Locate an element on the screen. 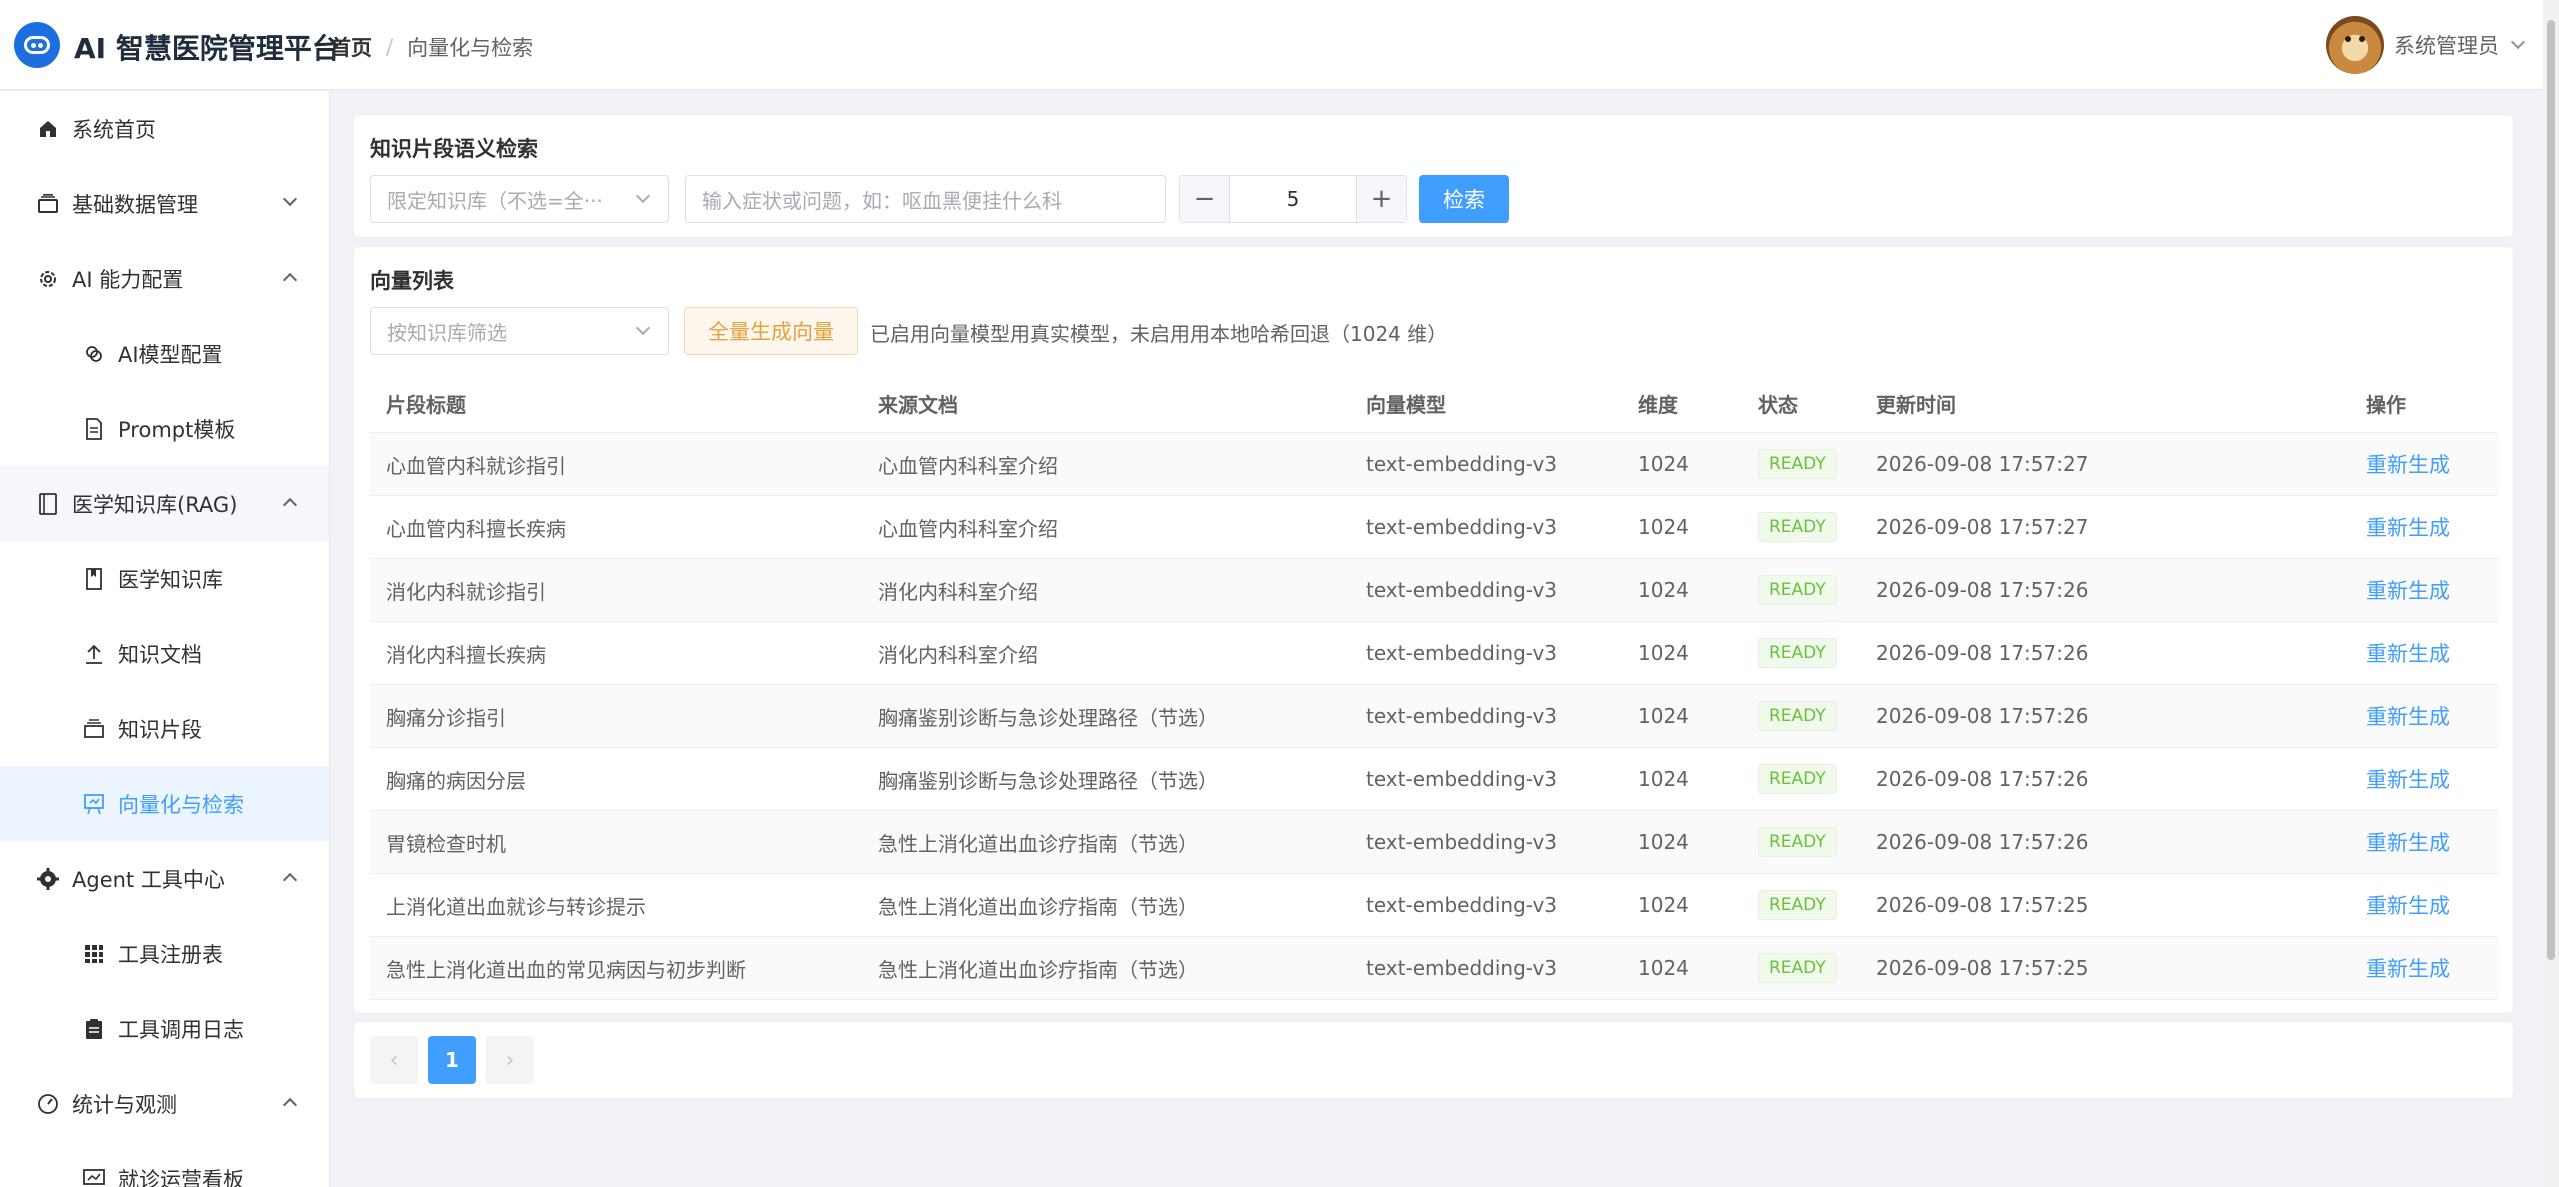  kb-filter-select: 按知识库筛选 is located at coordinates (519, 331).